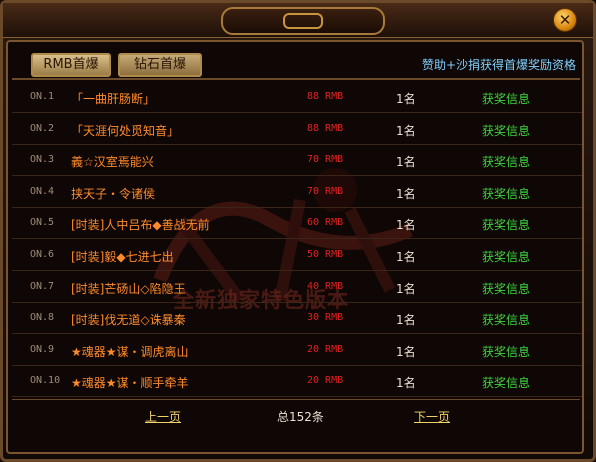 This screenshot has height=462, width=596. What do you see at coordinates (297, 97) in the screenshot?
I see `table-row: ON.1 「一曲肝肠断」 88 RMB 1名 获奖信息` at bounding box center [297, 97].